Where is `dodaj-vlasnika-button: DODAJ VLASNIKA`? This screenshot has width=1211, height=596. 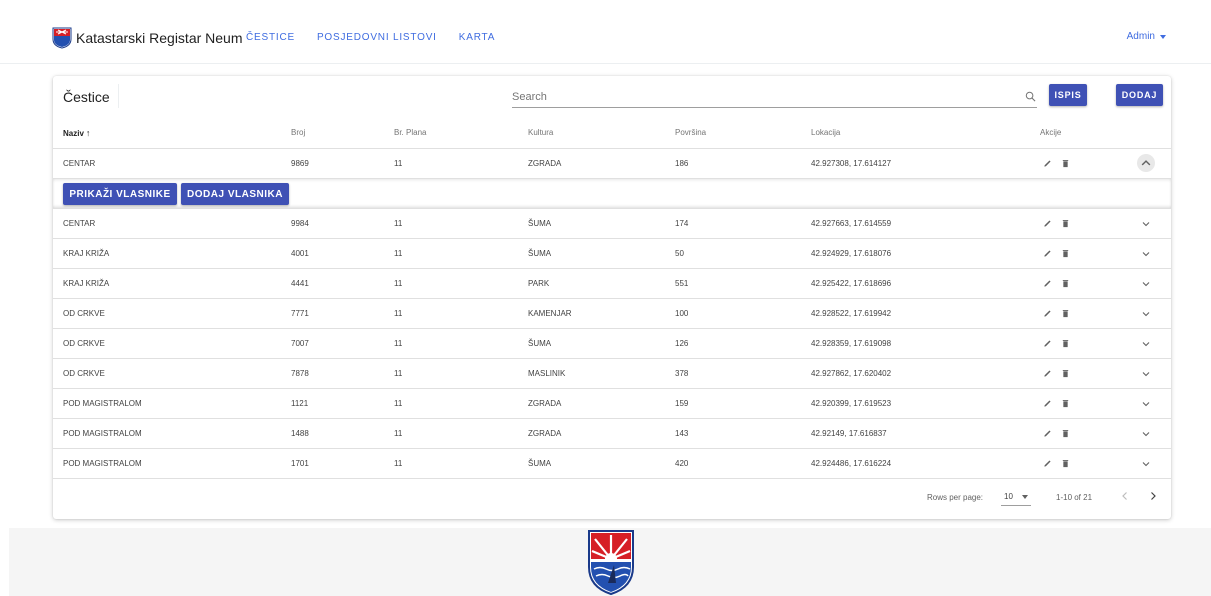 dodaj-vlasnika-button: DODAJ VLASNIKA is located at coordinates (235, 194).